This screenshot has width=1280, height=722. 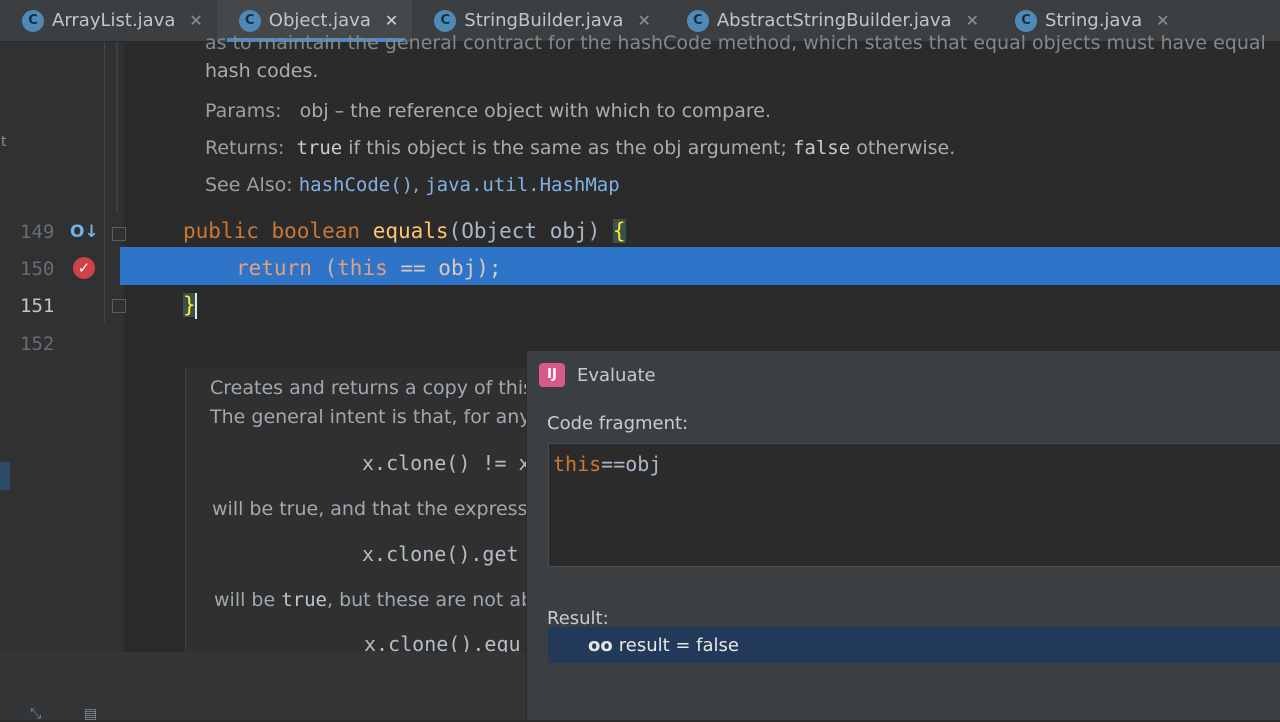 I want to click on doc-code: x.clone().get, so click(x=440, y=554).